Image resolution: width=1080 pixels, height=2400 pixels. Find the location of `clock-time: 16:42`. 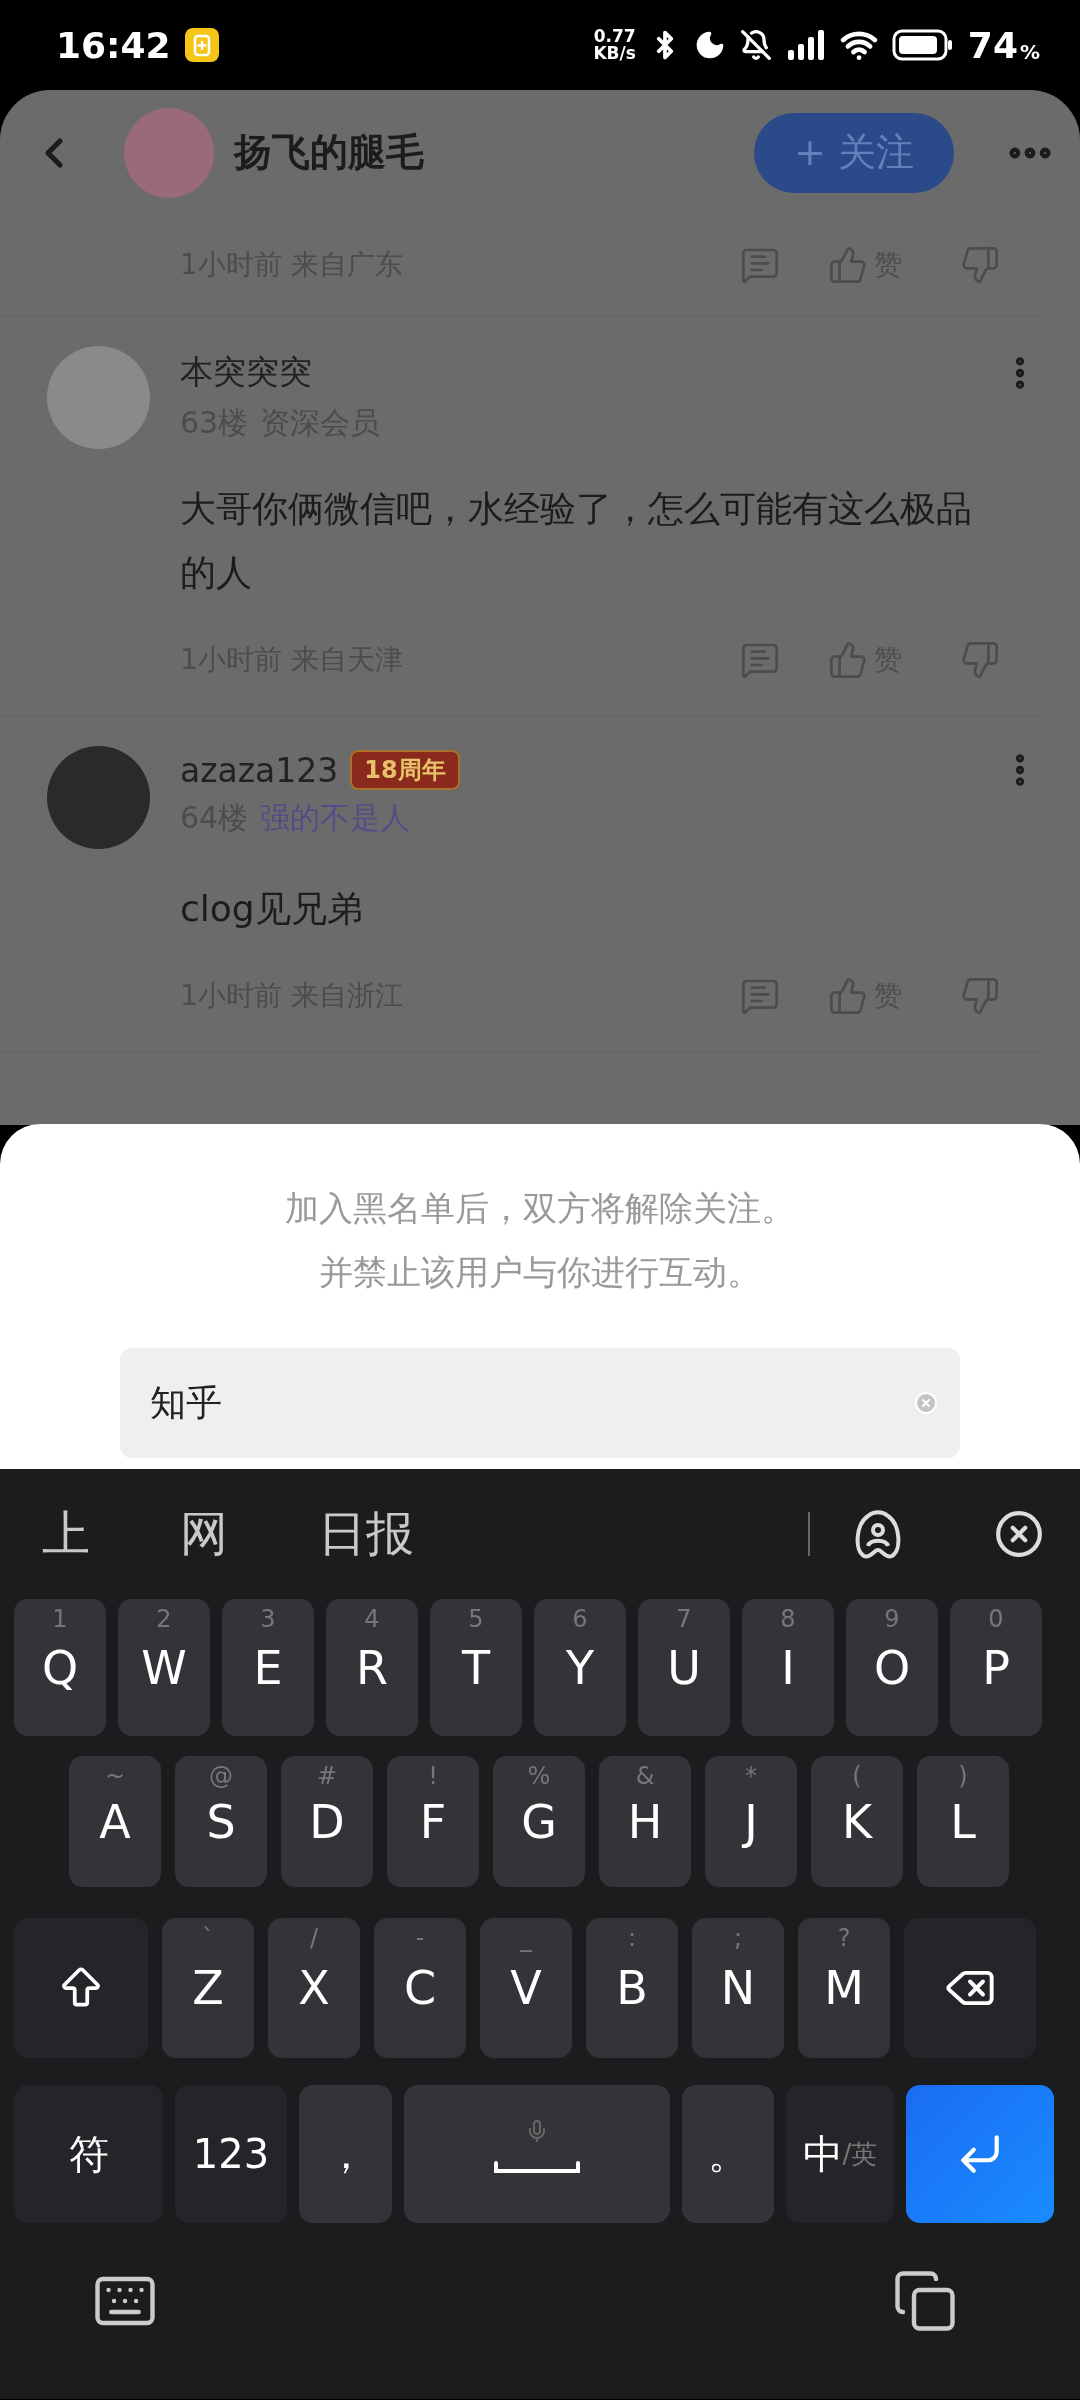

clock-time: 16:42 is located at coordinates (113, 45).